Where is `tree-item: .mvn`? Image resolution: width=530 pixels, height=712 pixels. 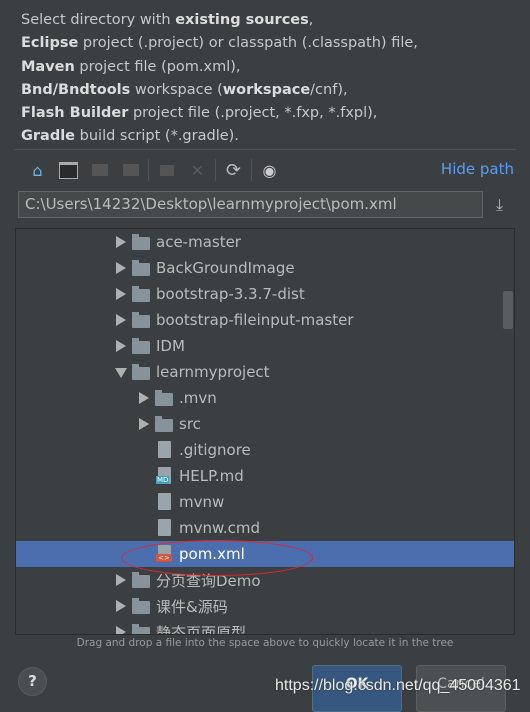 tree-item: .mvn is located at coordinates (265, 398).